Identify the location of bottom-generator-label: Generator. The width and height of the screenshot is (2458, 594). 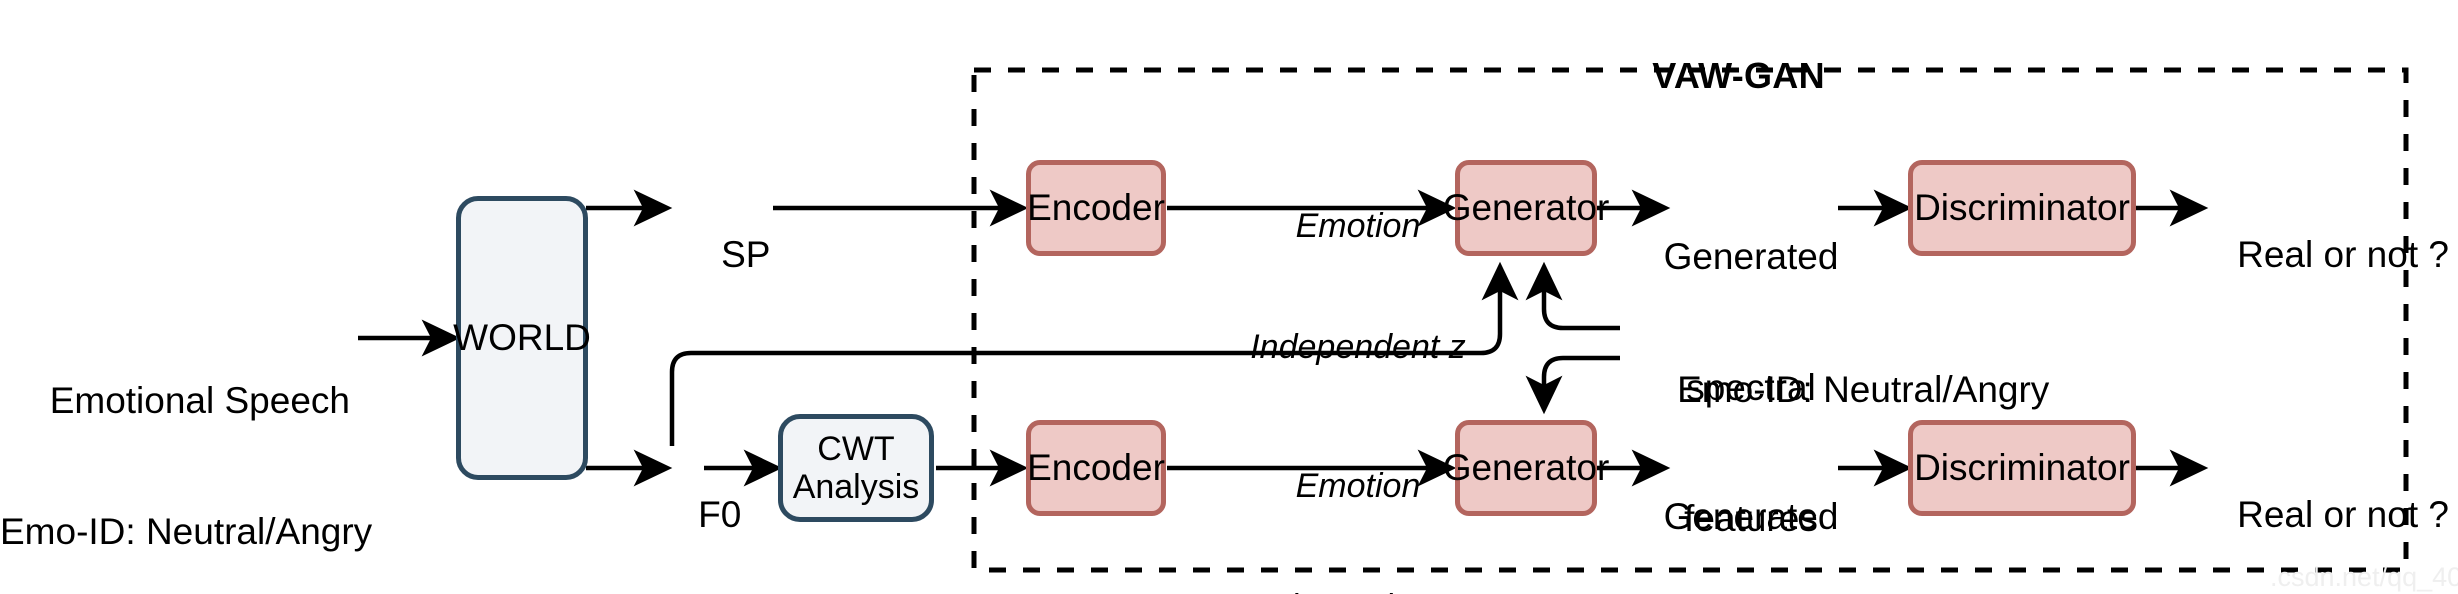
(1526, 468).